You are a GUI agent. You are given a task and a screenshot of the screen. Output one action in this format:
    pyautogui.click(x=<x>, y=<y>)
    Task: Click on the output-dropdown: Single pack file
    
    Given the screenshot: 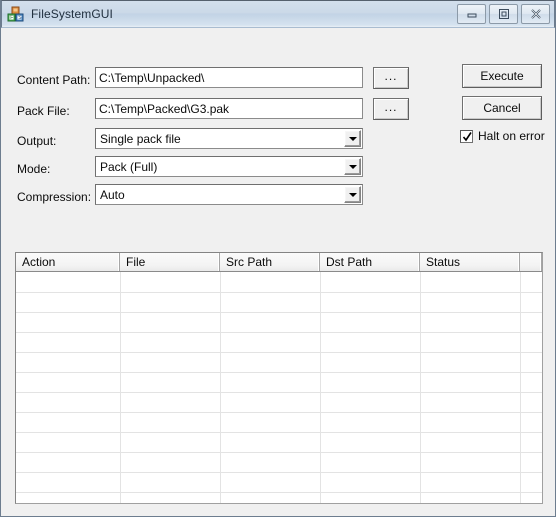 What is the action you would take?
    pyautogui.click(x=229, y=138)
    